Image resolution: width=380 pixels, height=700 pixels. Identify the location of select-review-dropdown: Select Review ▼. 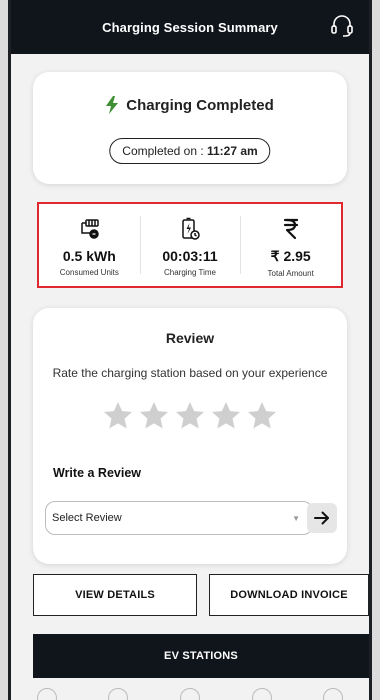
(179, 518).